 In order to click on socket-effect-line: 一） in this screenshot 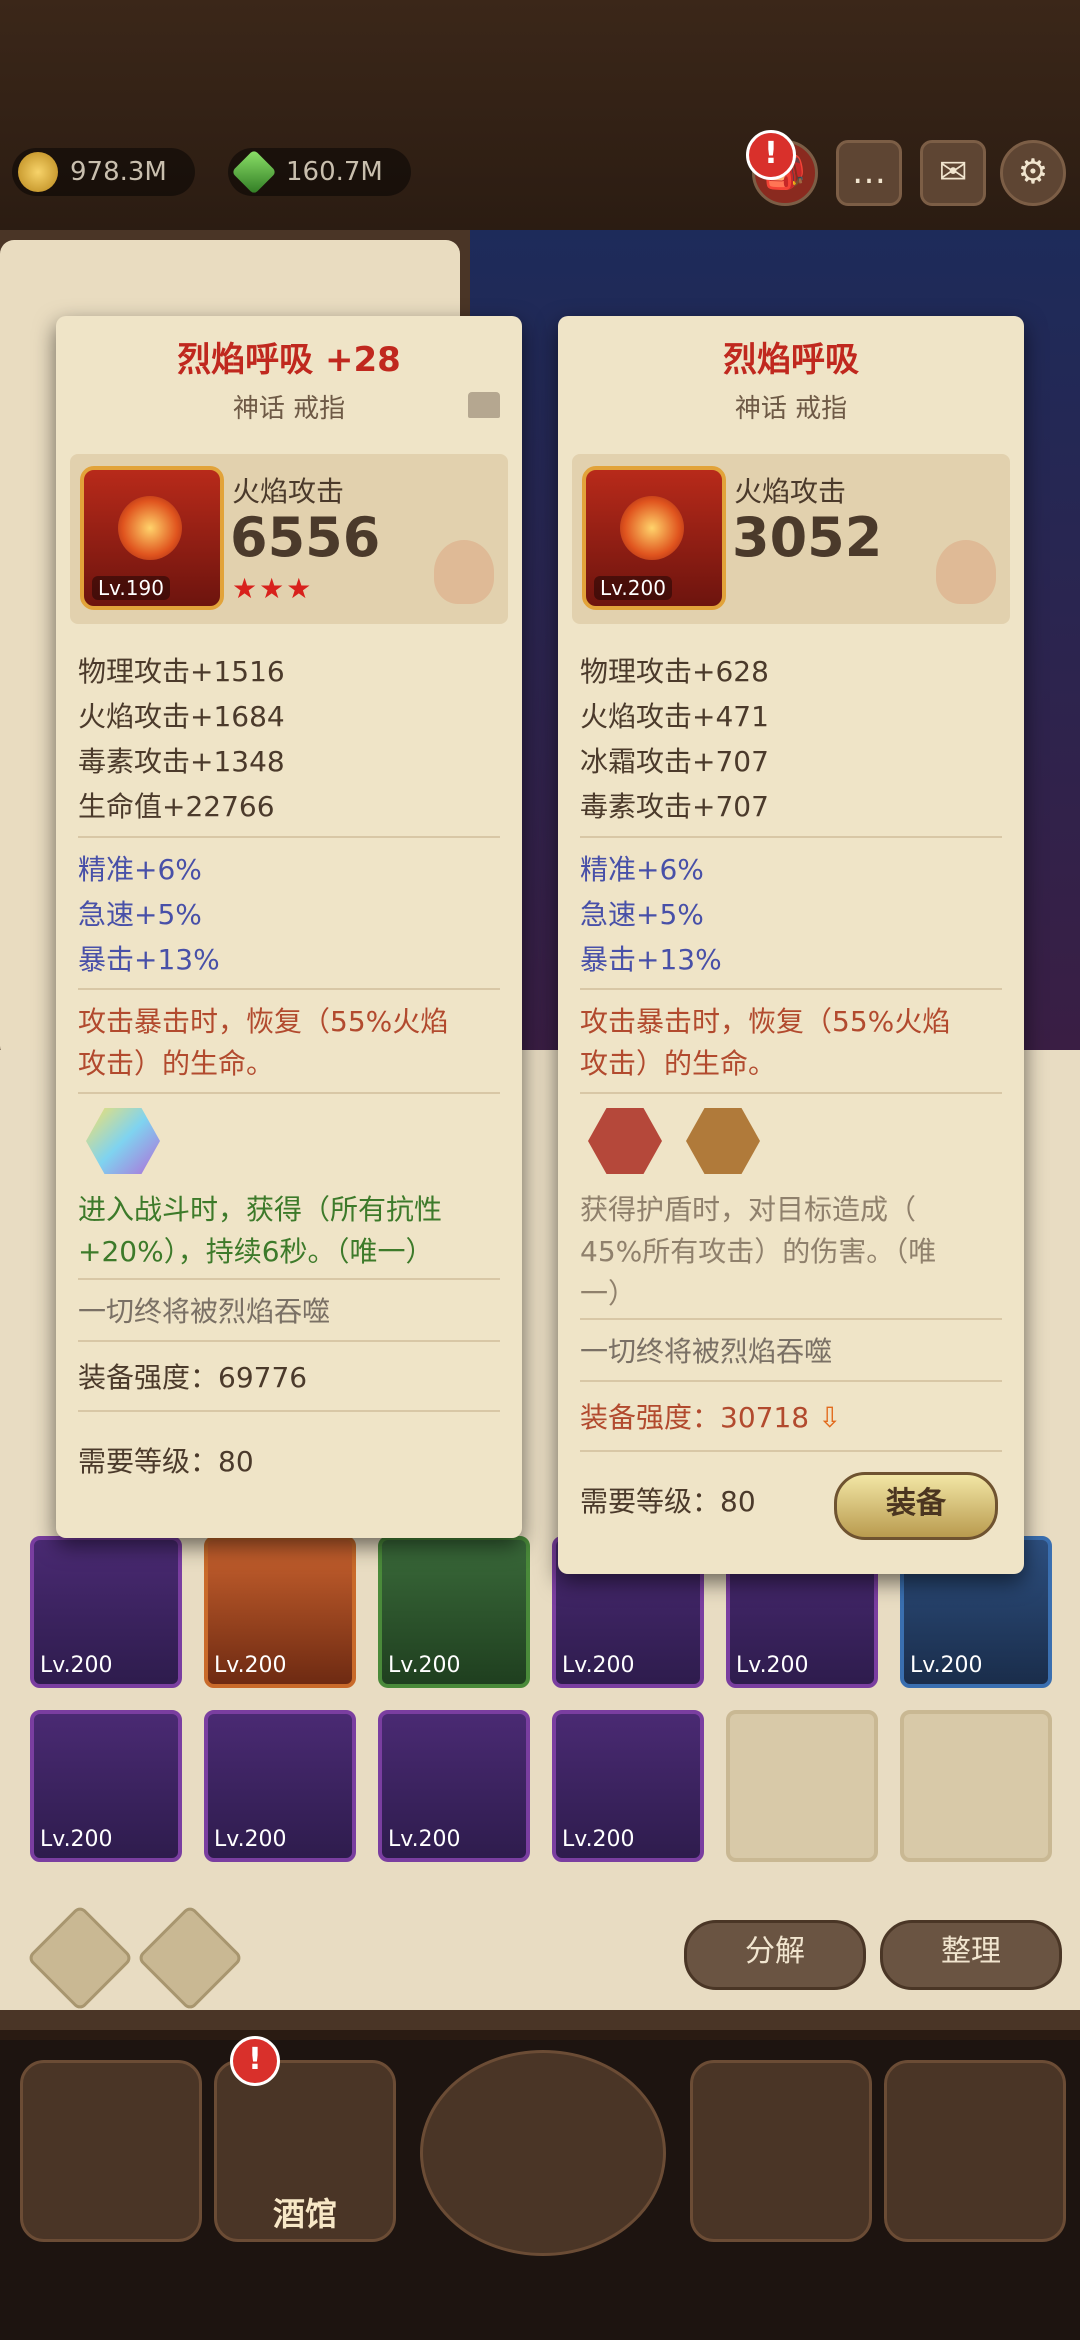, I will do `click(608, 1293)`.